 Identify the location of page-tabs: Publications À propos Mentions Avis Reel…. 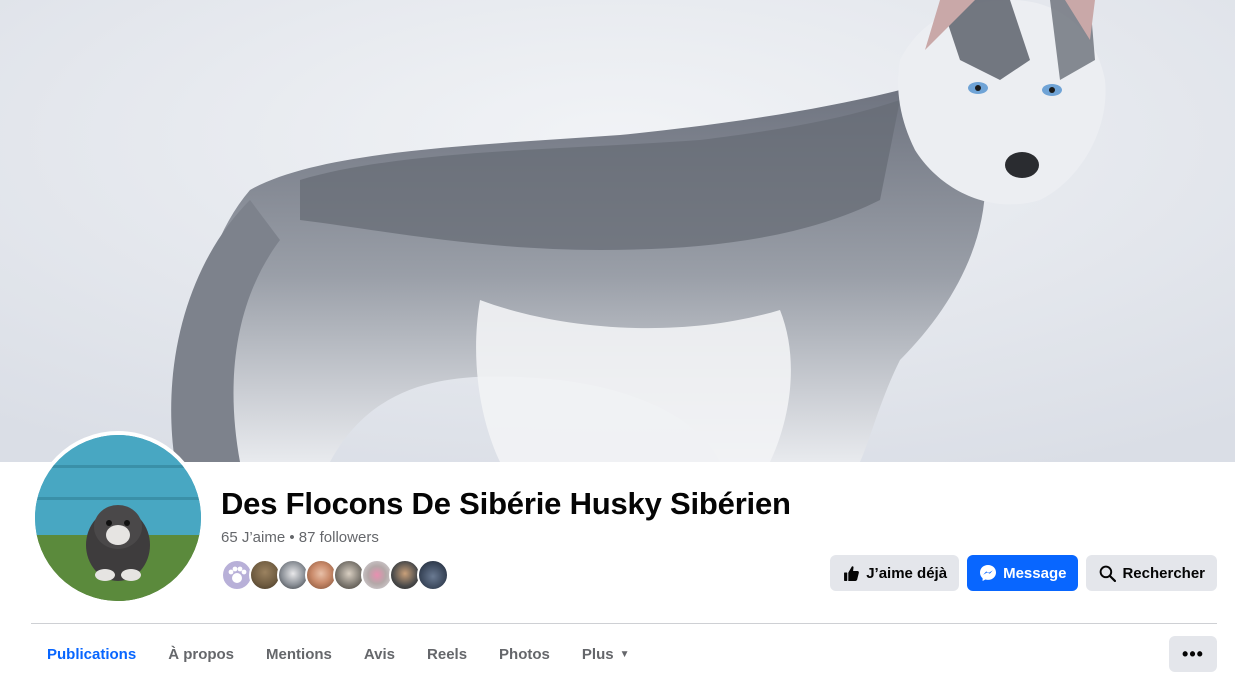
(338, 654).